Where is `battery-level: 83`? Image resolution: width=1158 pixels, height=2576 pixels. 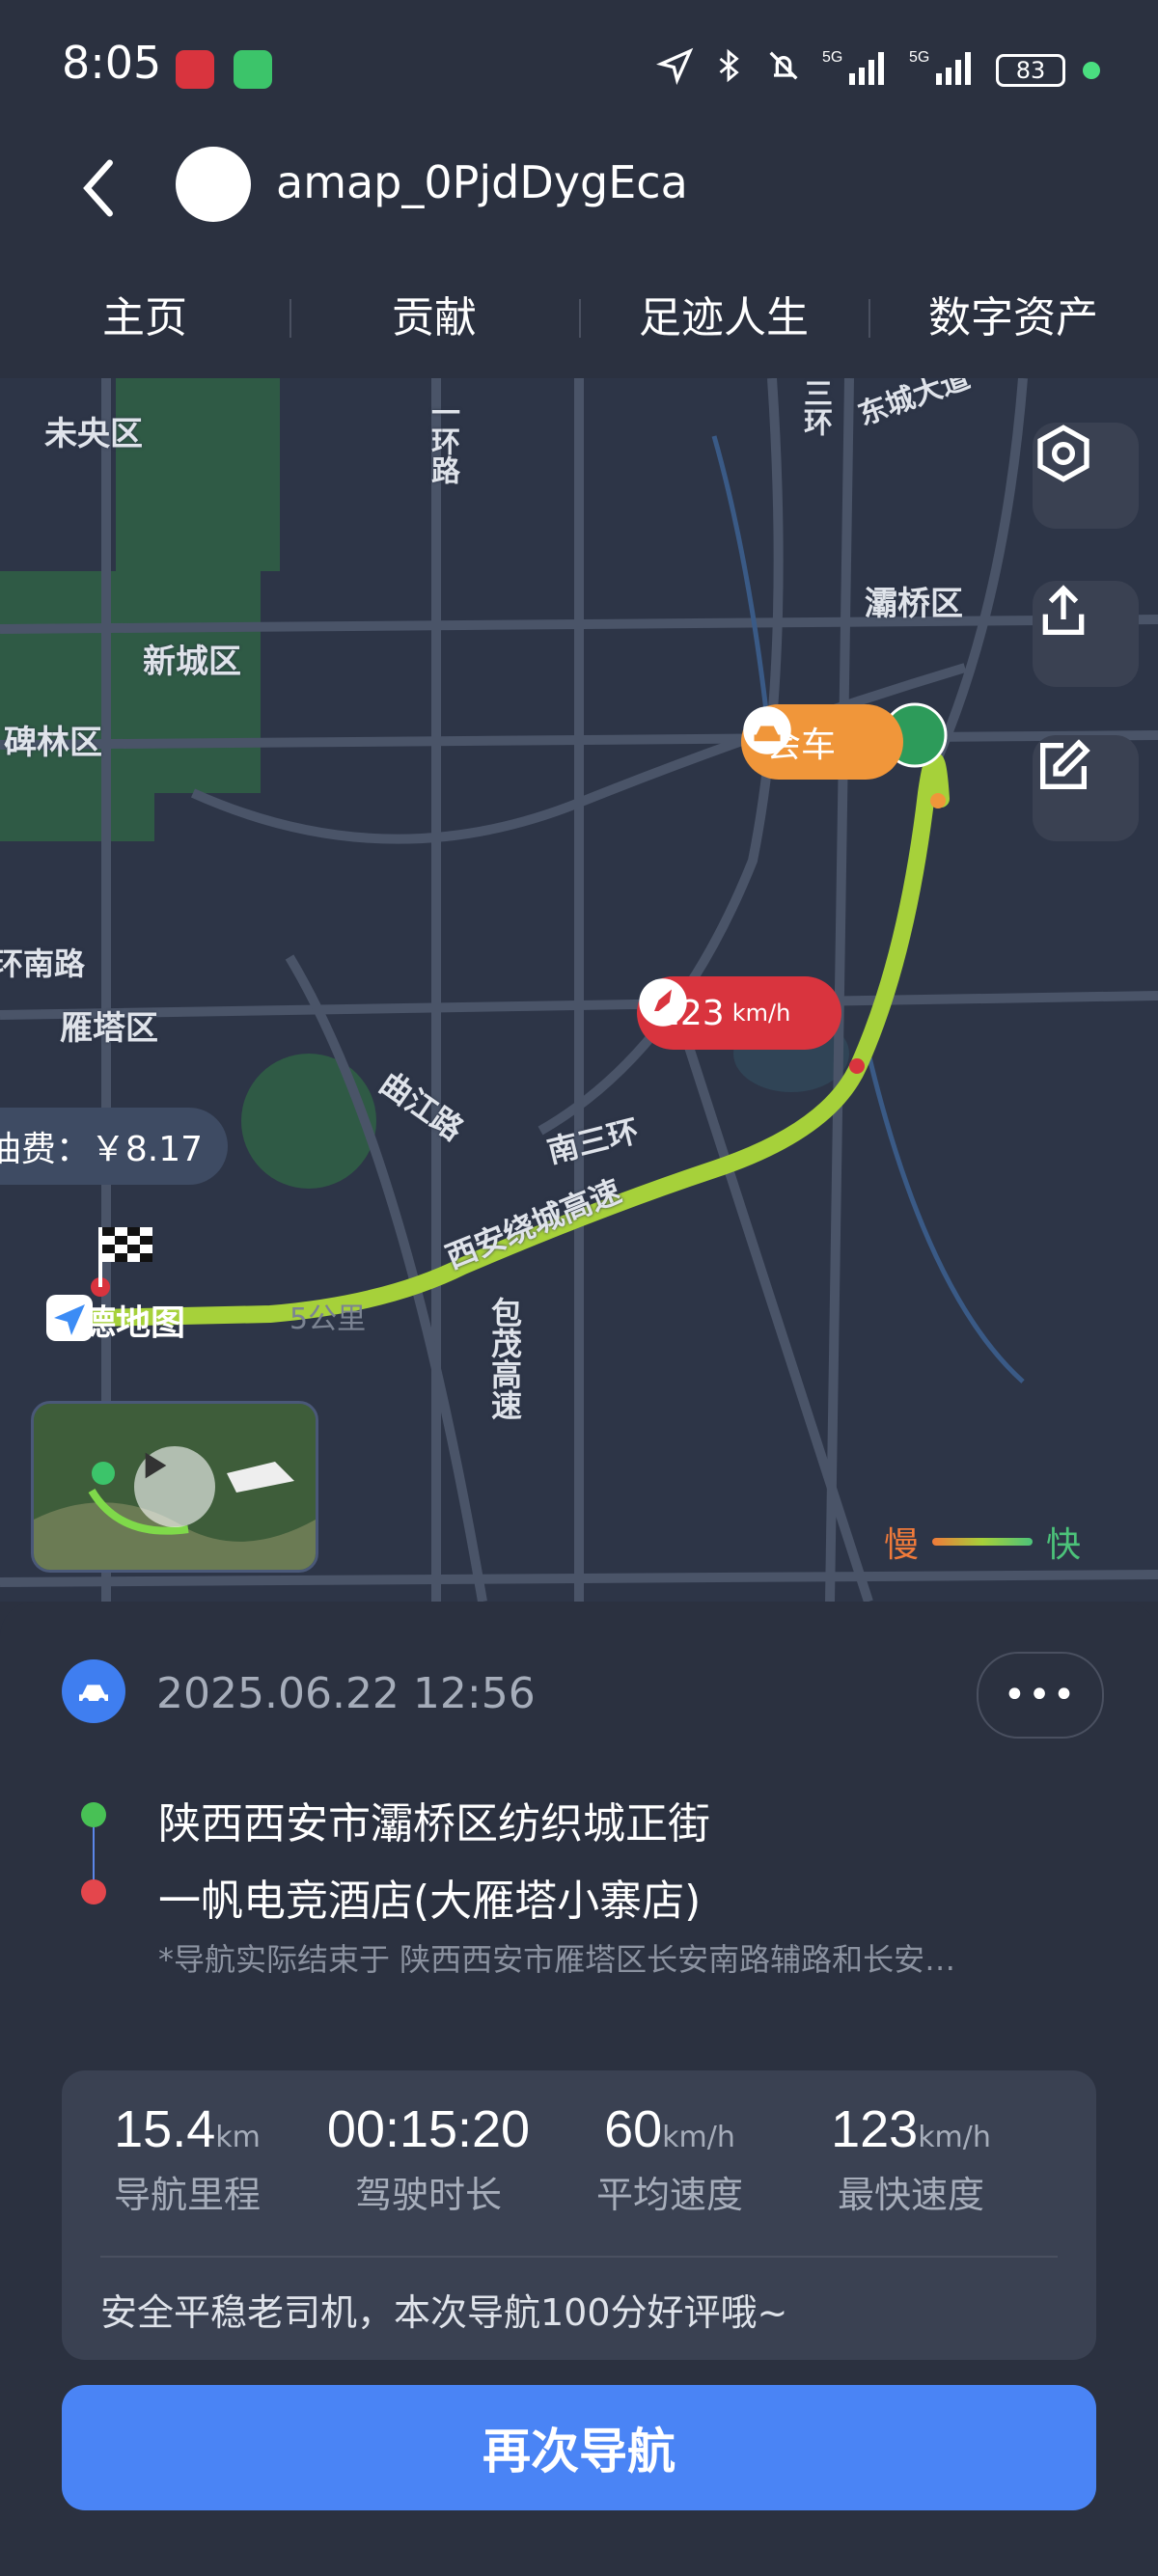
battery-level: 83 is located at coordinates (1030, 70).